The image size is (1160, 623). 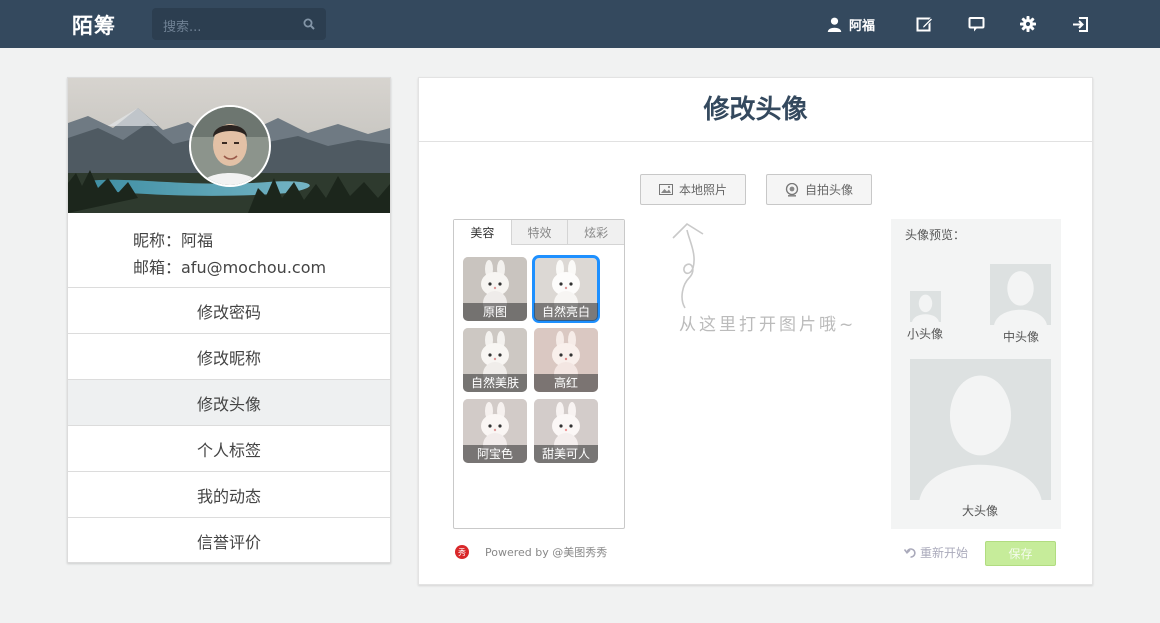 I want to click on menu-item-my-activity: 我的动态, so click(x=229, y=494).